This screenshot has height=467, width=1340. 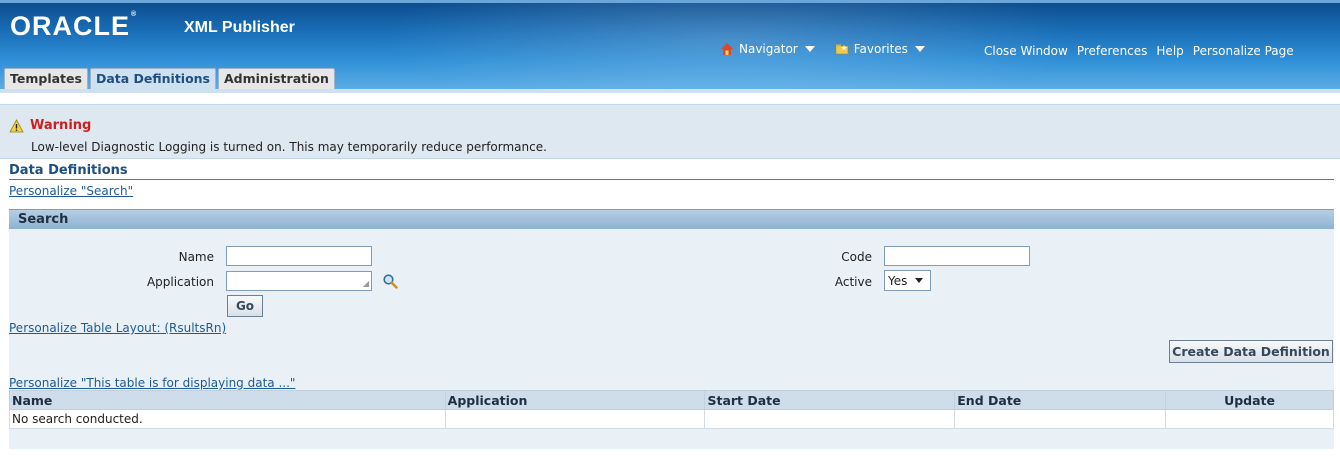 What do you see at coordinates (1169, 51) in the screenshot?
I see `help-link: Help` at bounding box center [1169, 51].